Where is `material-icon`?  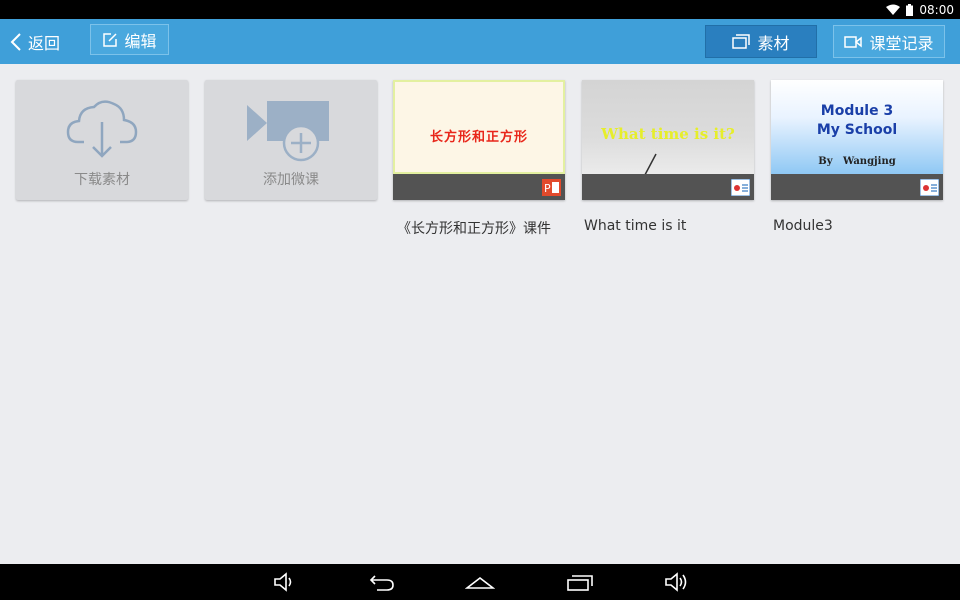 material-icon is located at coordinates (741, 41).